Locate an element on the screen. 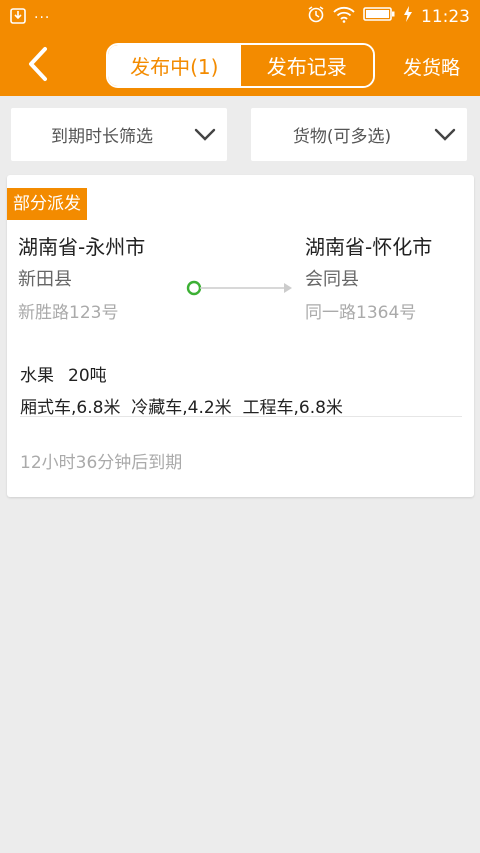 The image size is (480, 853). destination-county: 会同县 is located at coordinates (332, 279).